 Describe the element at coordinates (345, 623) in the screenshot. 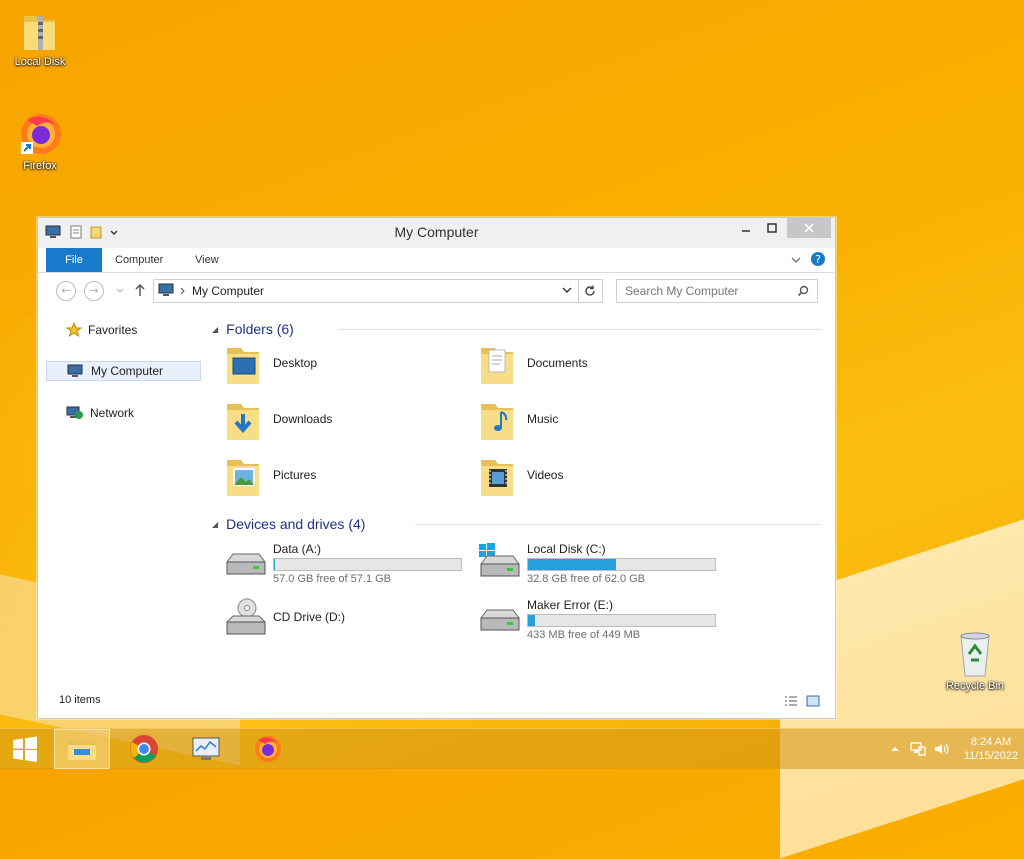

I see `drive-tile-d: CD Drive (D:)` at that location.